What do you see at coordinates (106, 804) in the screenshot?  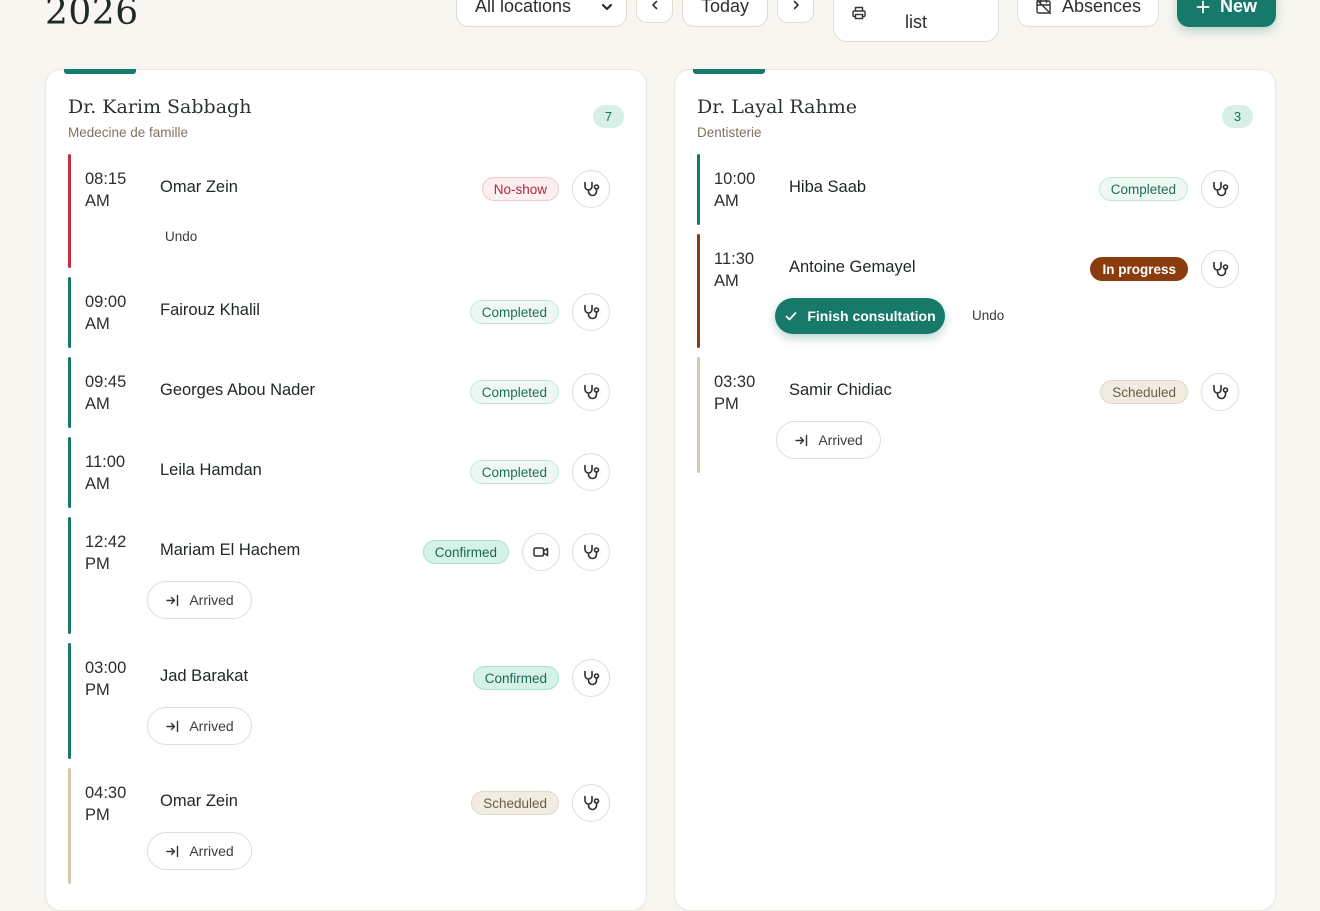 I see `appointment-time: 04:30 PM` at bounding box center [106, 804].